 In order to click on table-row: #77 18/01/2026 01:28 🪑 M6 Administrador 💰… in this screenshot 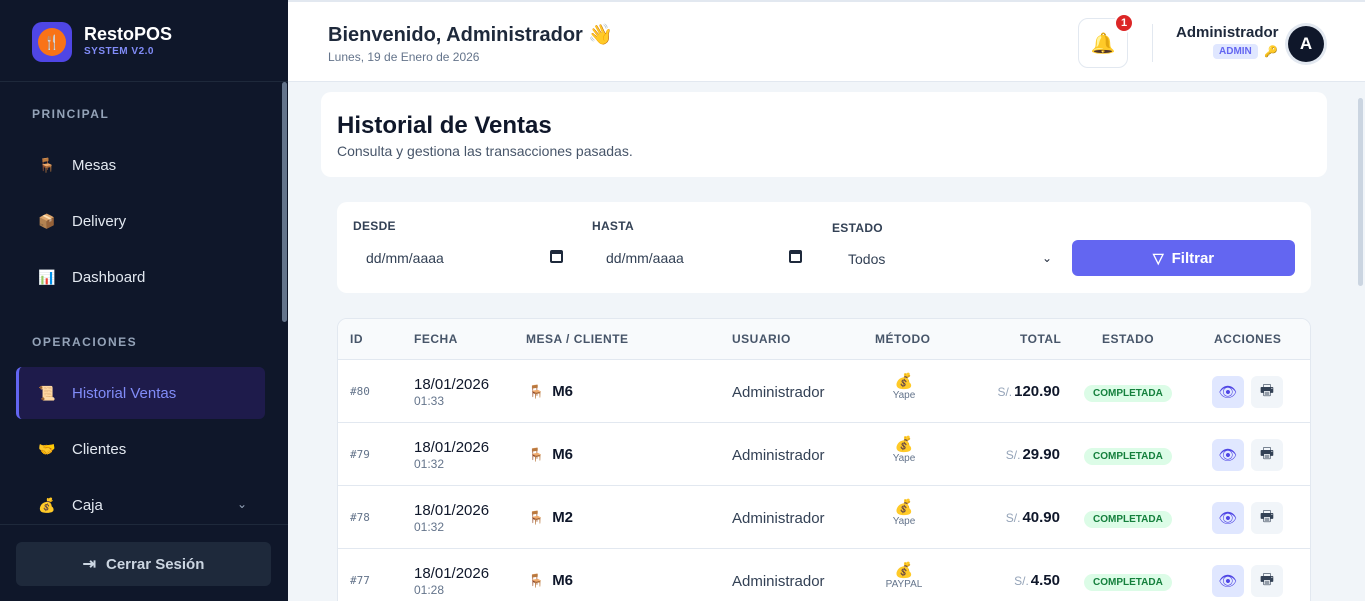, I will do `click(824, 575)`.